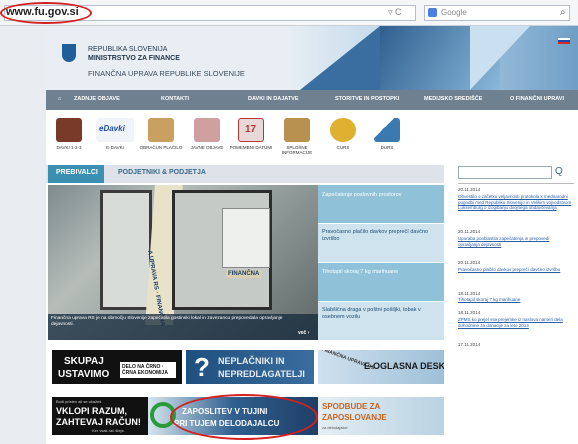 The image size is (578, 444). Describe the element at coordinates (563, 12) in the screenshot. I see `search-icon: ⌕` at that location.